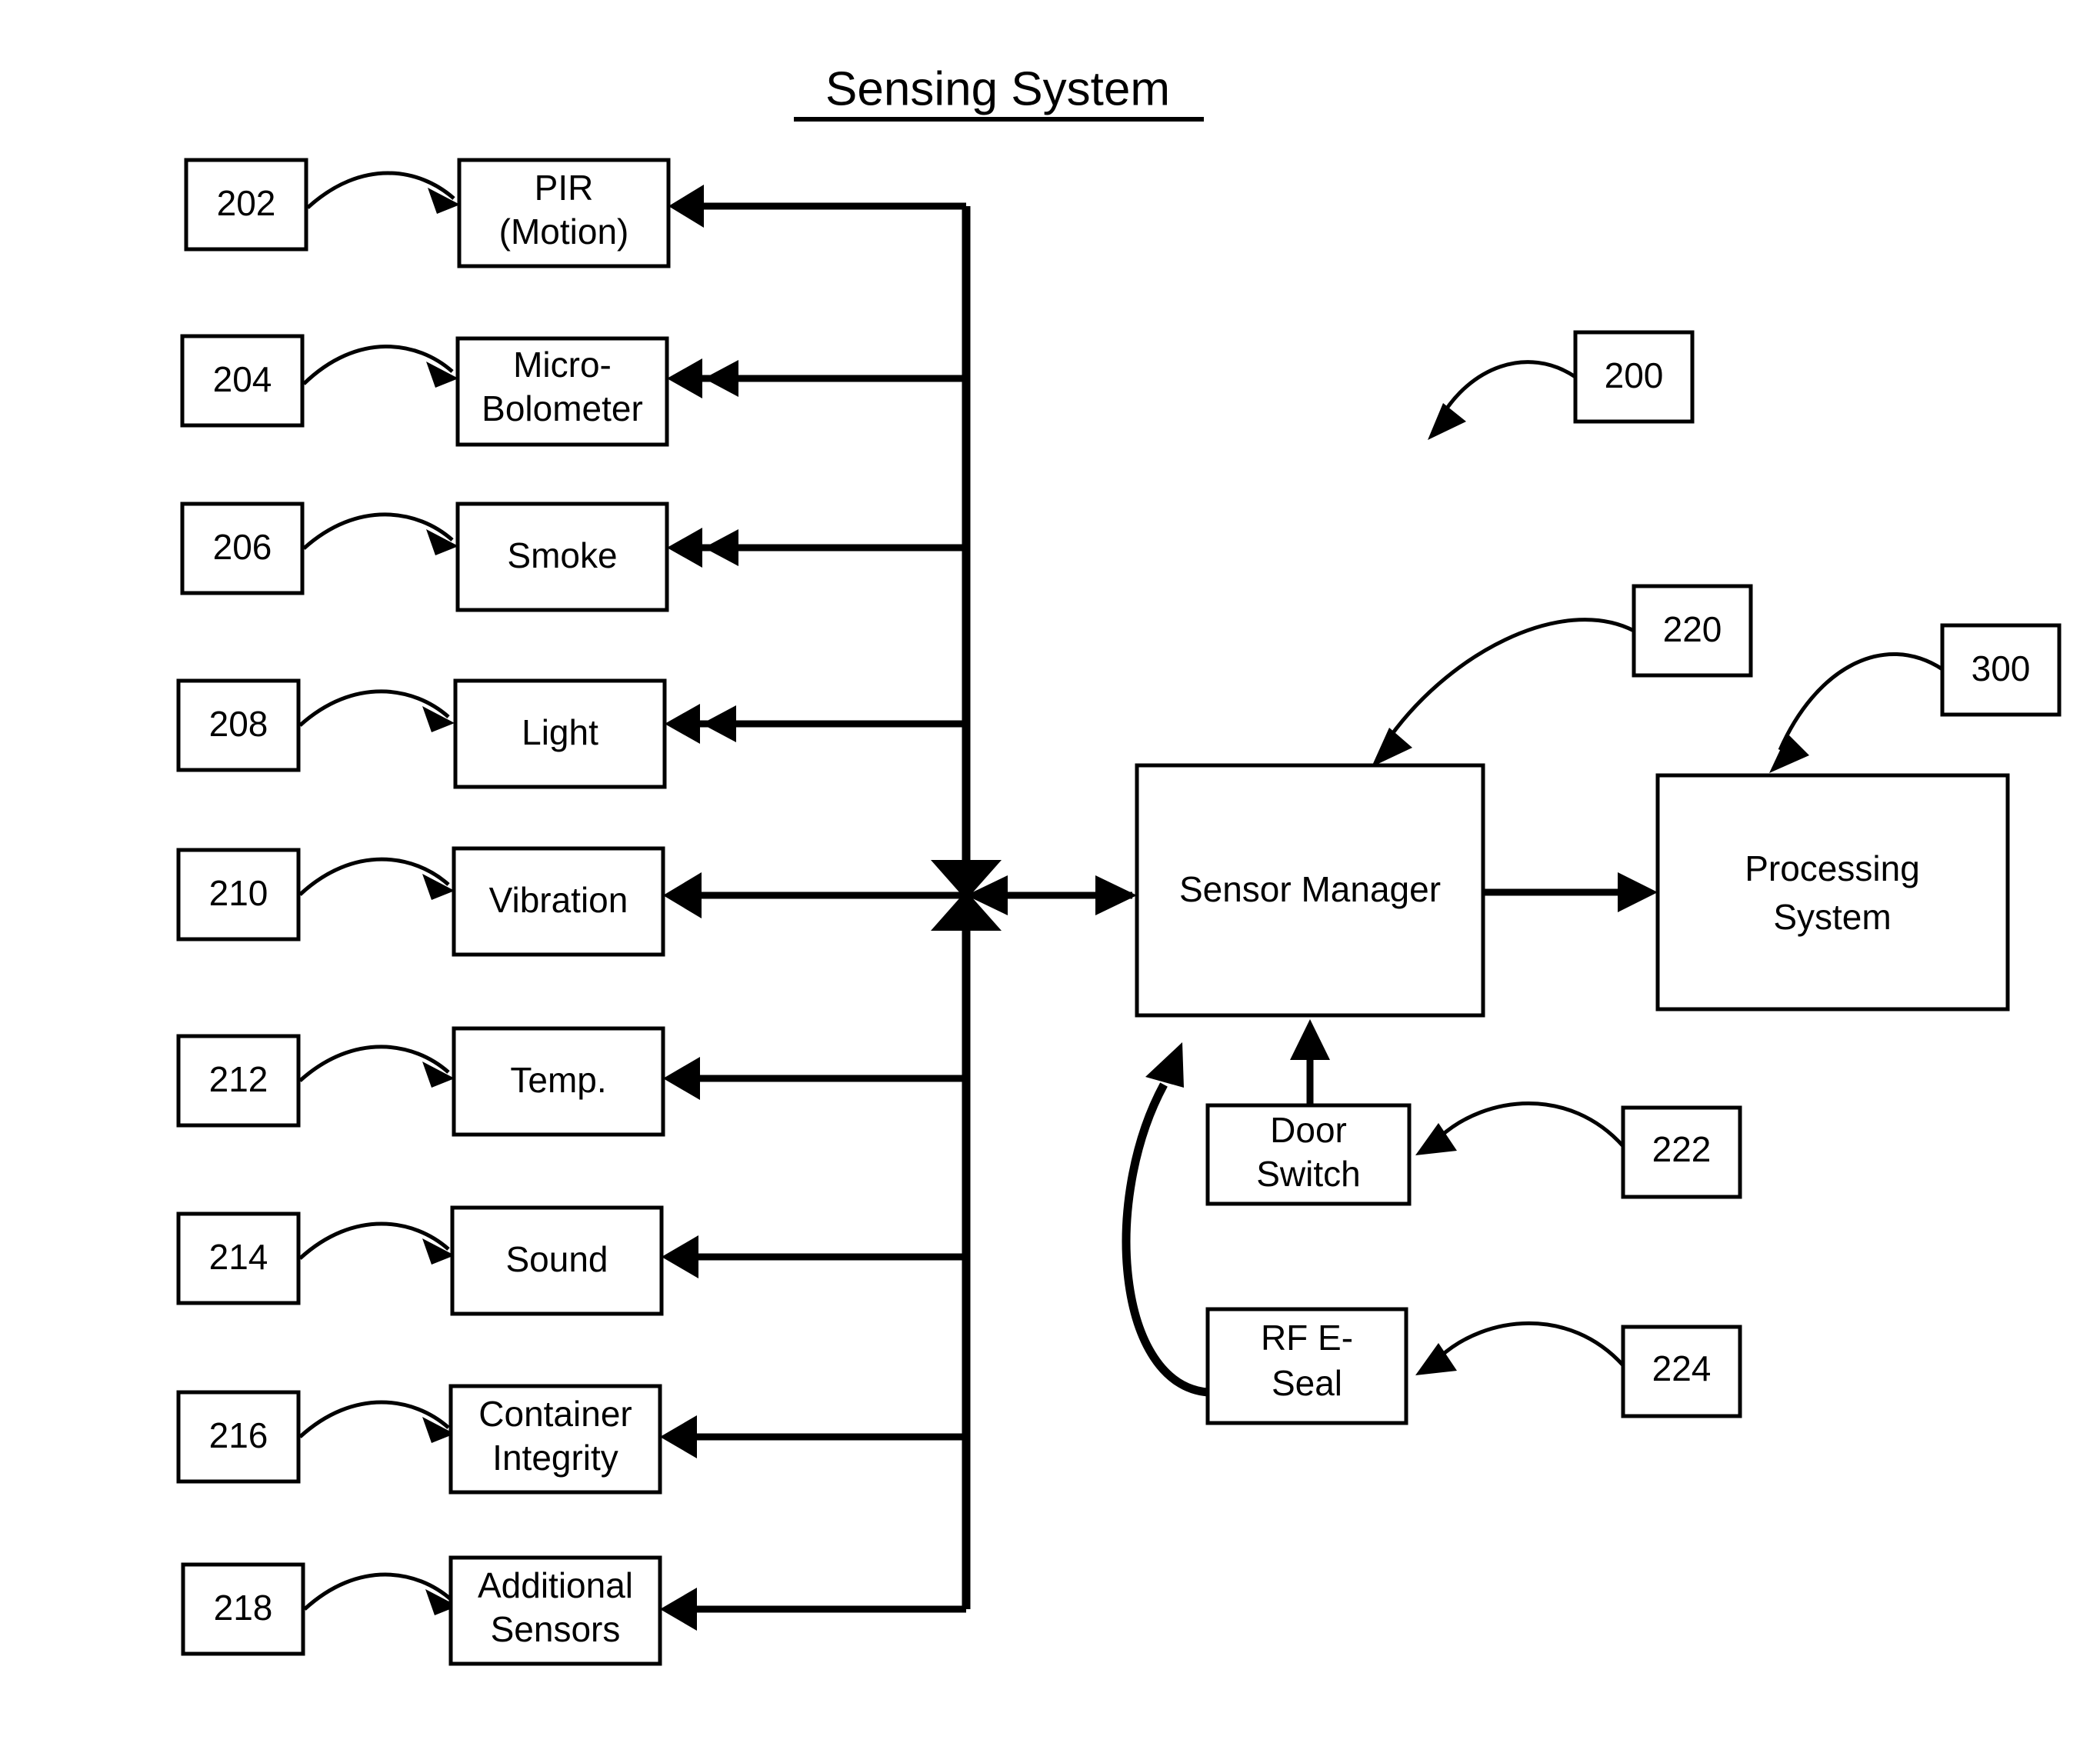 The width and height of the screenshot is (2100, 1753). What do you see at coordinates (244, 1608) in the screenshot?
I see `ref-label-218: 218` at bounding box center [244, 1608].